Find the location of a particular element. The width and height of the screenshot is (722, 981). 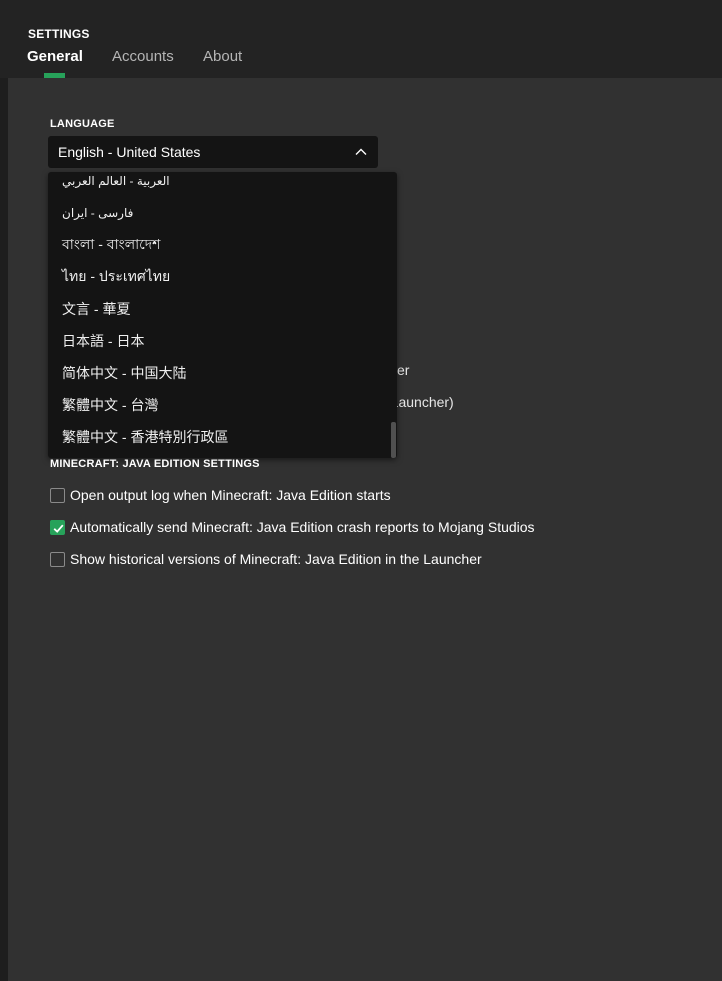

language-select: English - United States is located at coordinates (213, 152).